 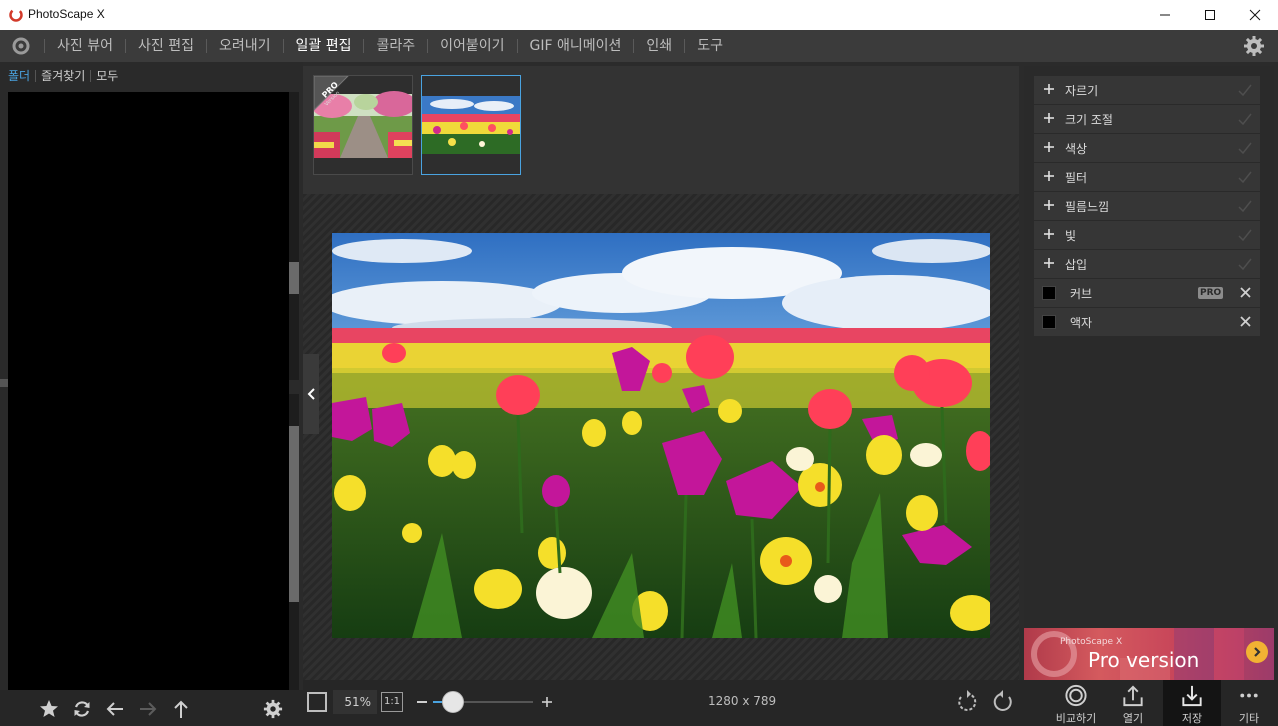 I want to click on app-title: PhotoScape X, so click(x=66, y=14).